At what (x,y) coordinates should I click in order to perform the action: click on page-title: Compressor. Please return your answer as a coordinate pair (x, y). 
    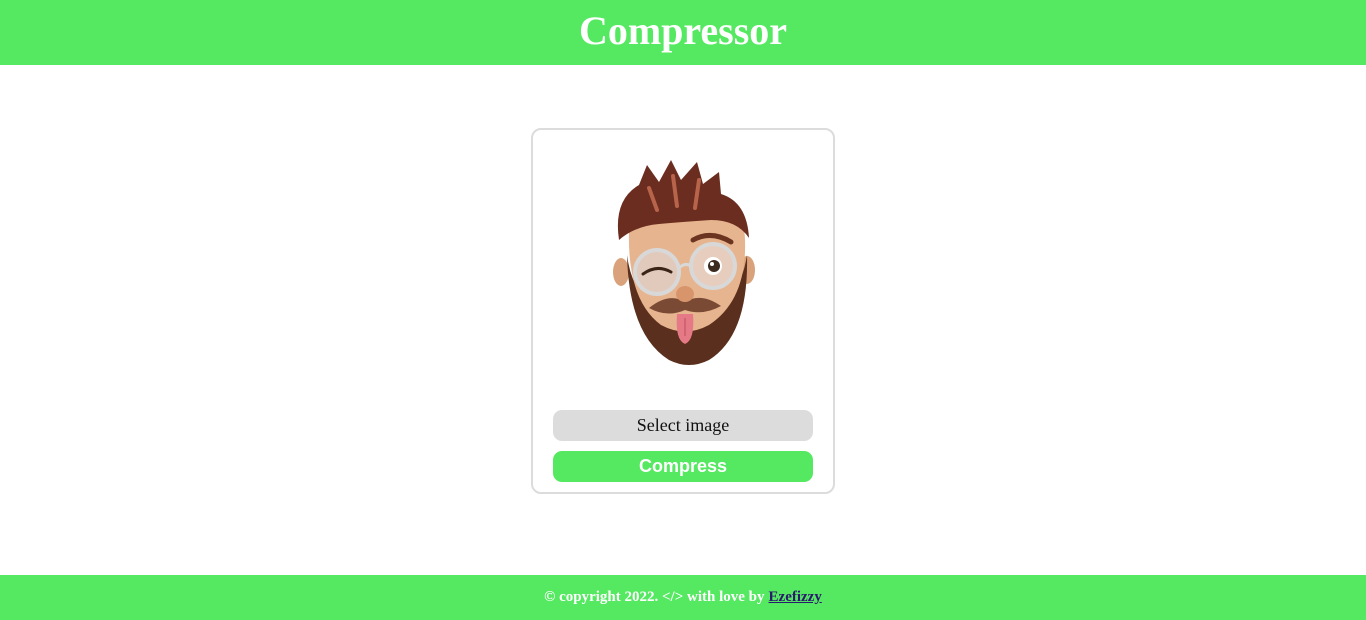
    Looking at the image, I should click on (683, 30).